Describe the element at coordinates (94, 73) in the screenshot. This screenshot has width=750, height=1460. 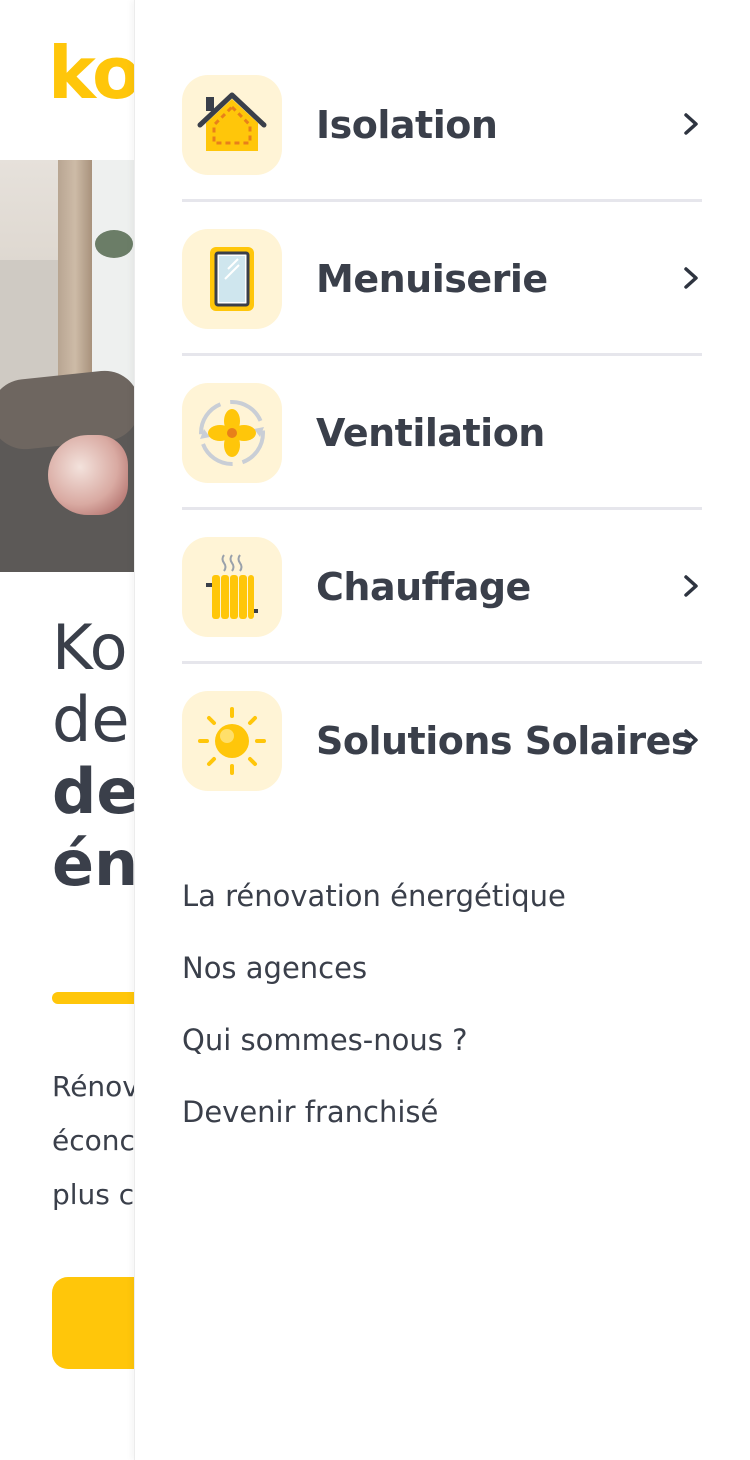
I see `brand-logo: ko` at that location.